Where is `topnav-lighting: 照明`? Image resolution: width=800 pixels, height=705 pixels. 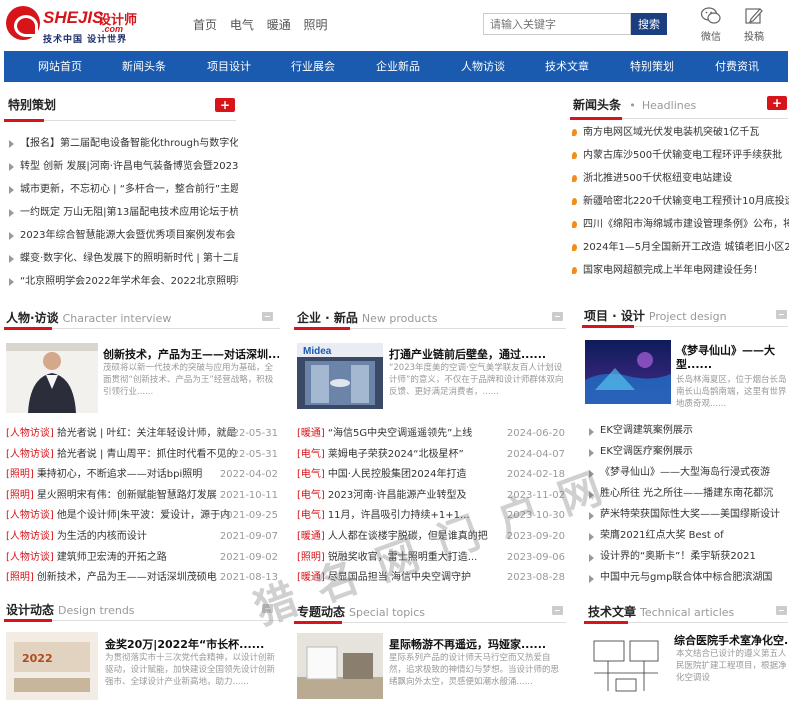
topnav-lighting: 照明 is located at coordinates (316, 25).